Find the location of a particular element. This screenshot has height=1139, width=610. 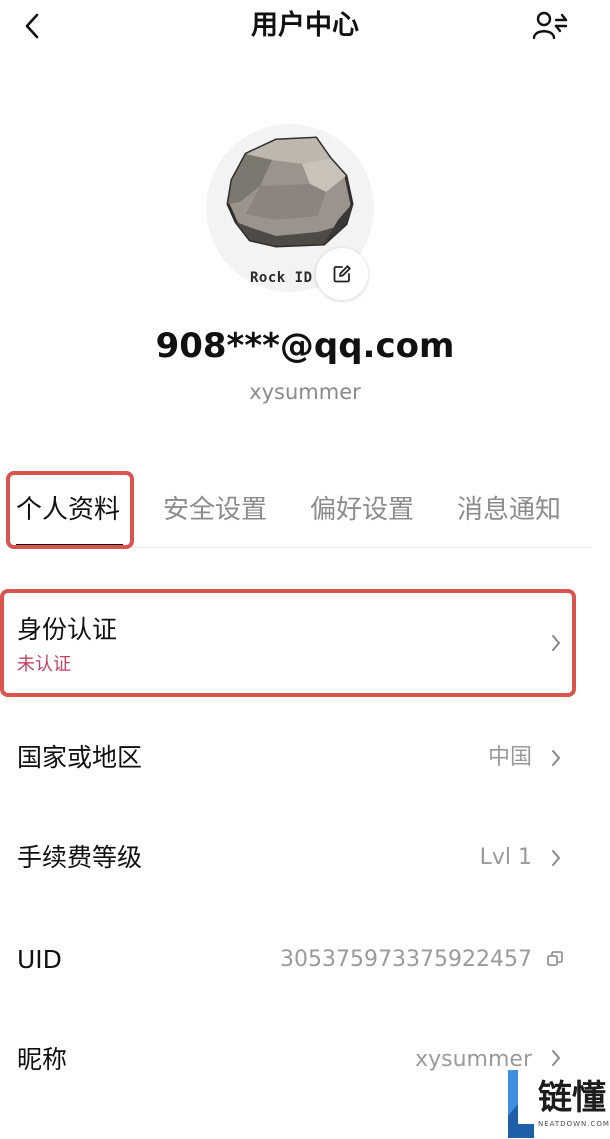

fee-level-label: 手续费等级 is located at coordinates (80, 857).